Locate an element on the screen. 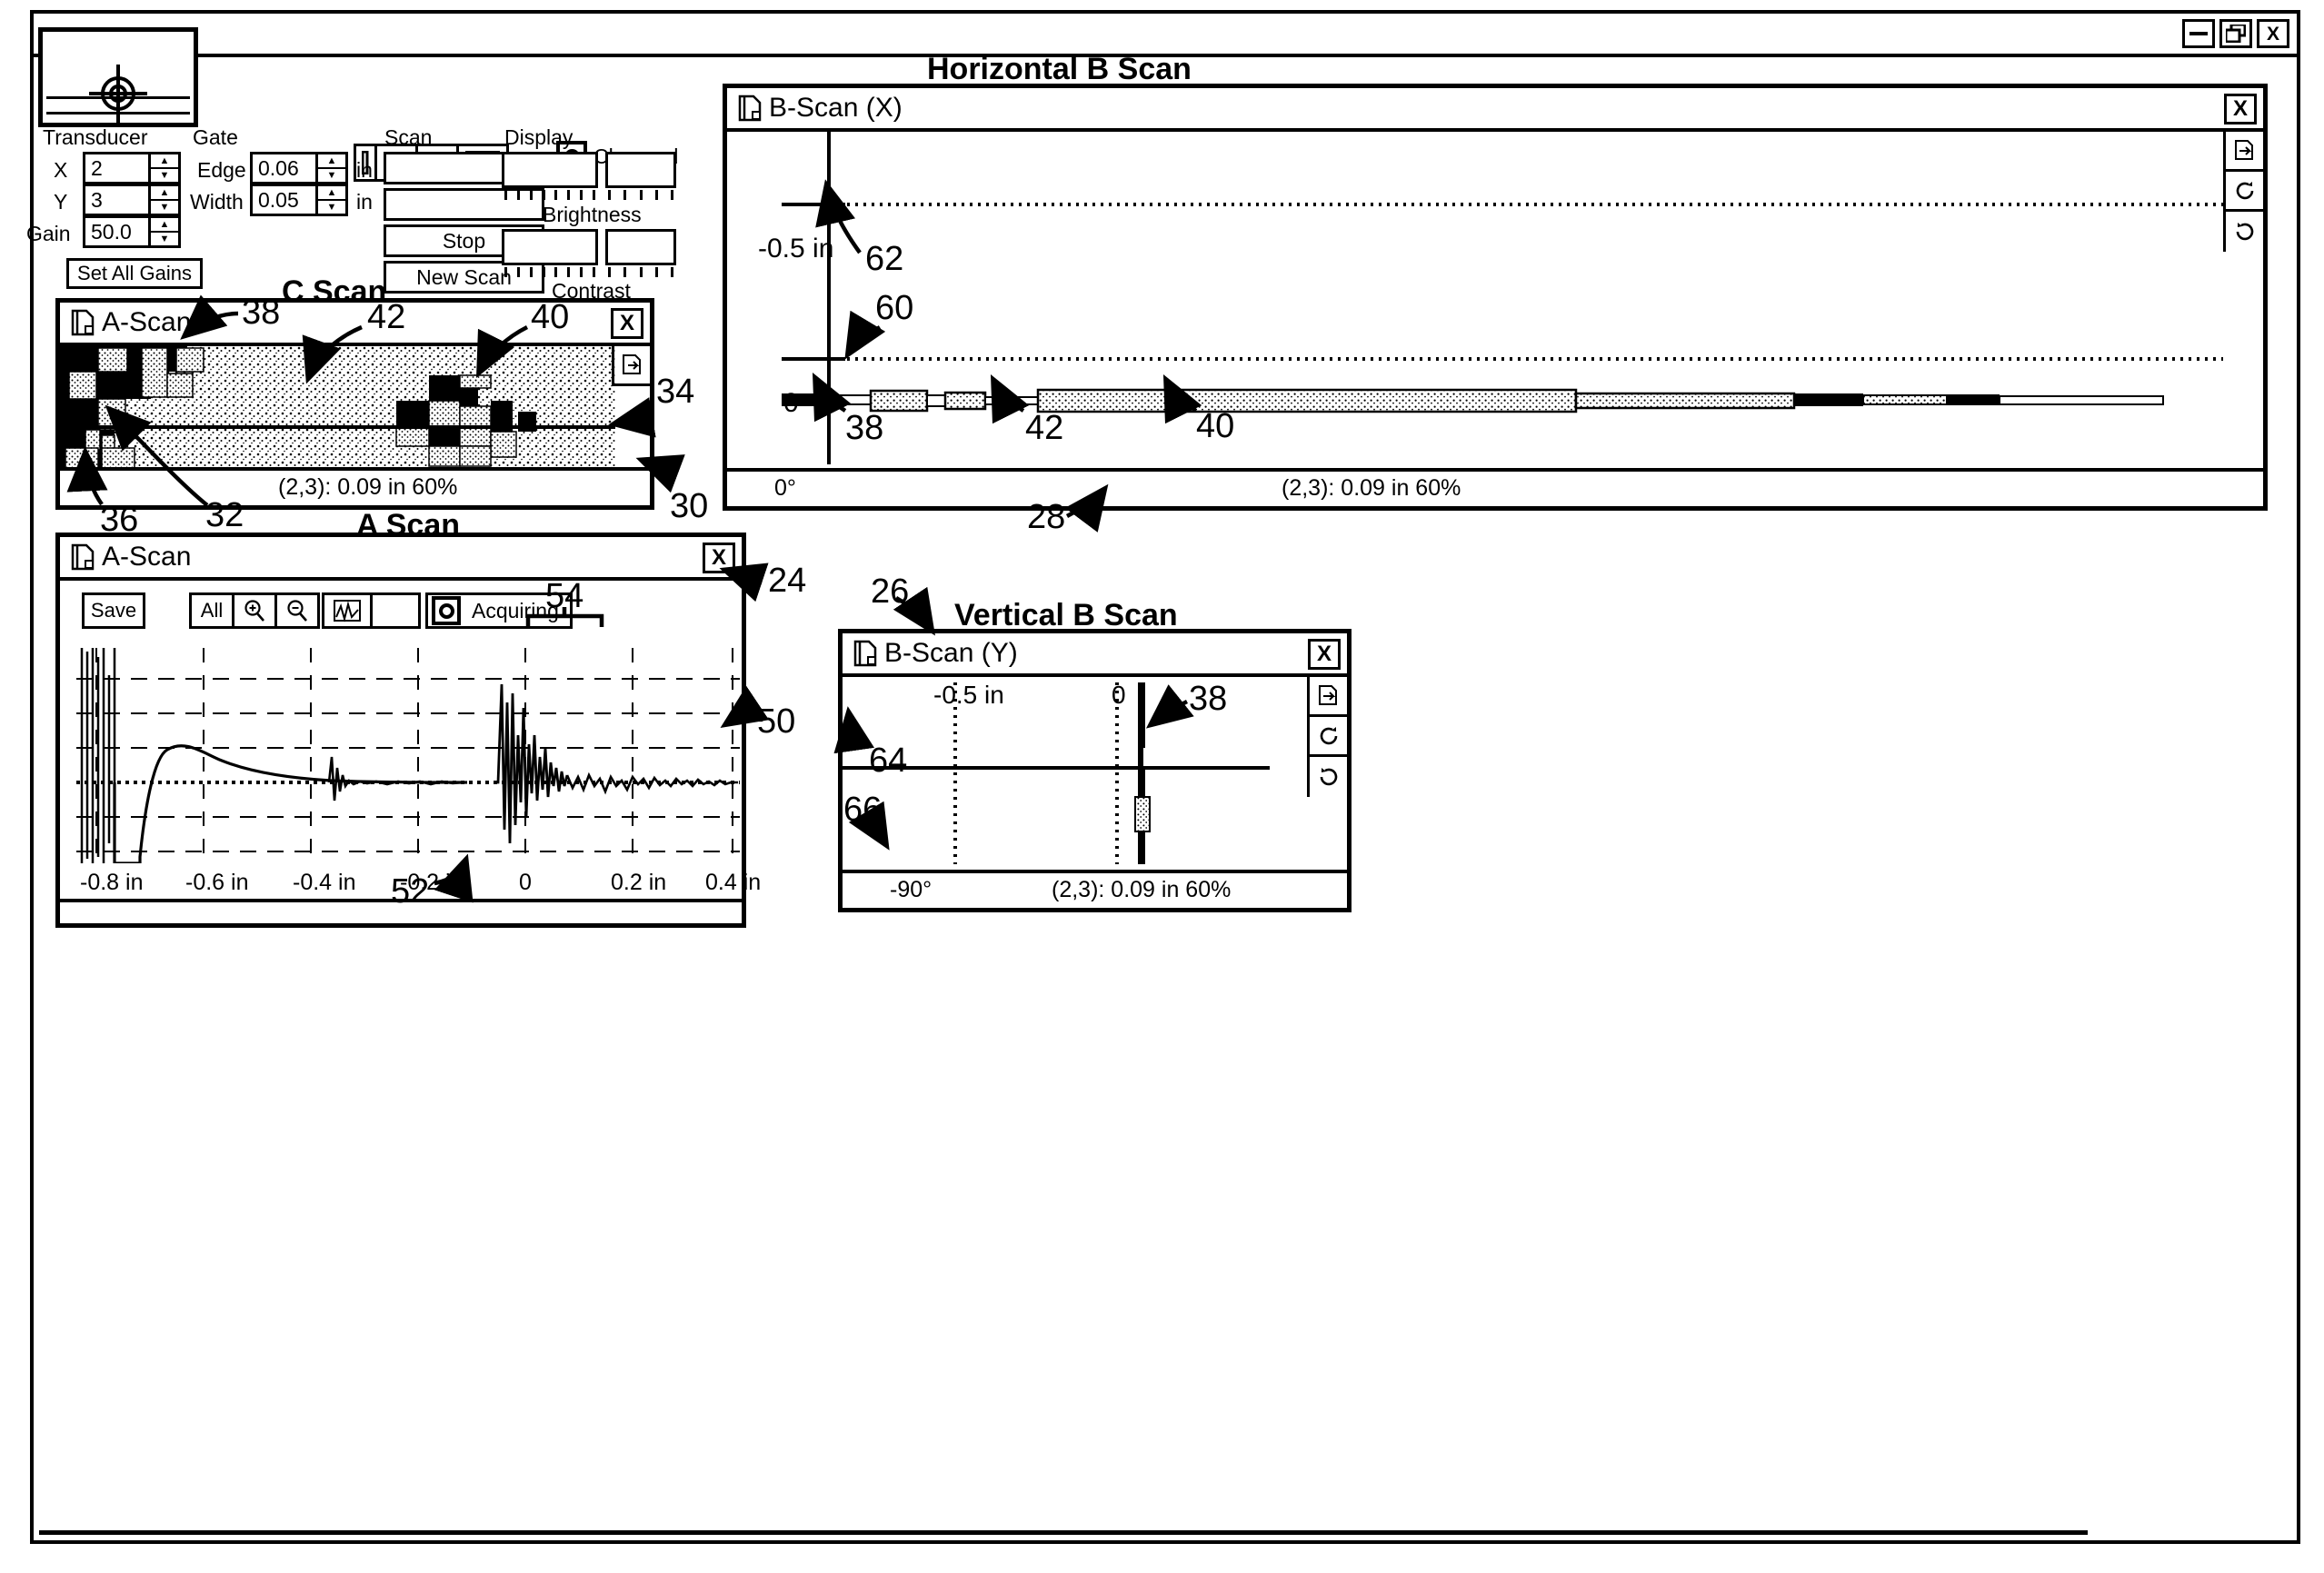  ref-42-bx: 42 is located at coordinates (1044, 428).